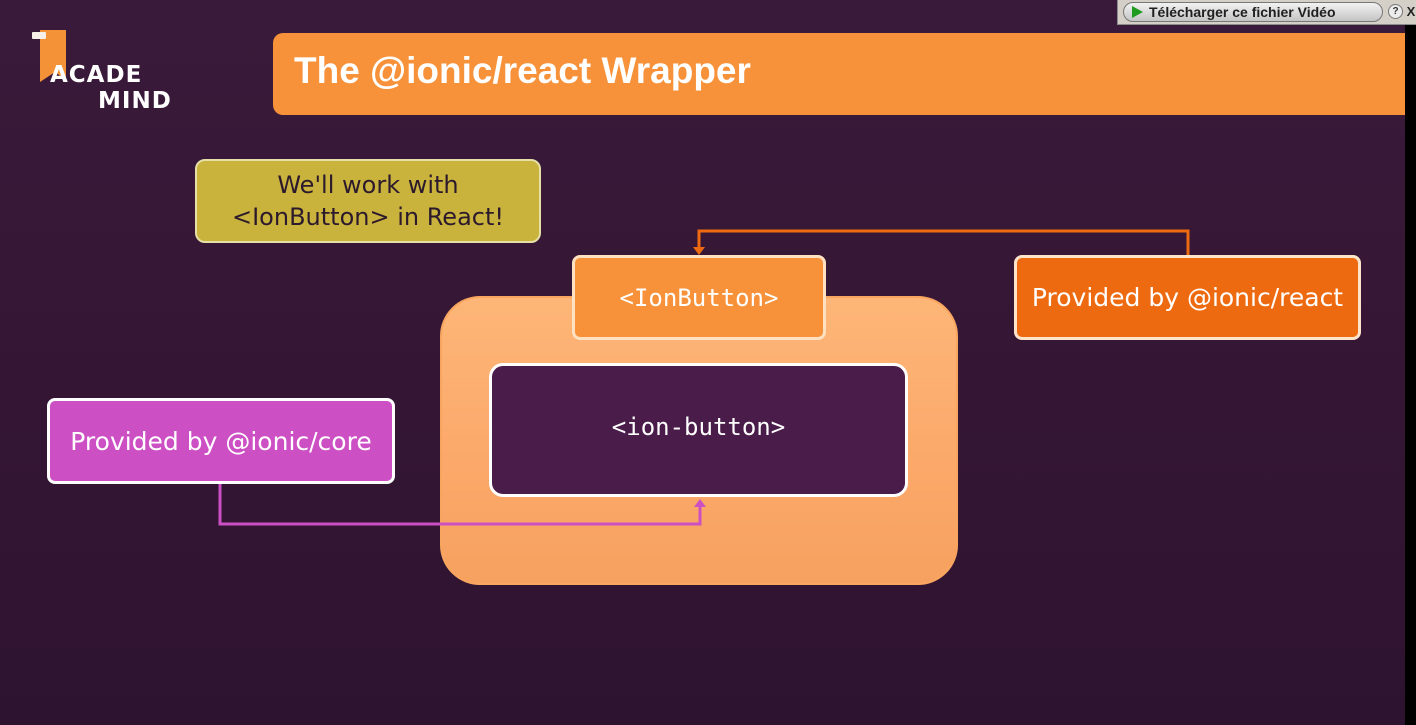  I want to click on ionbutton-label: <IonButton>, so click(699, 297).